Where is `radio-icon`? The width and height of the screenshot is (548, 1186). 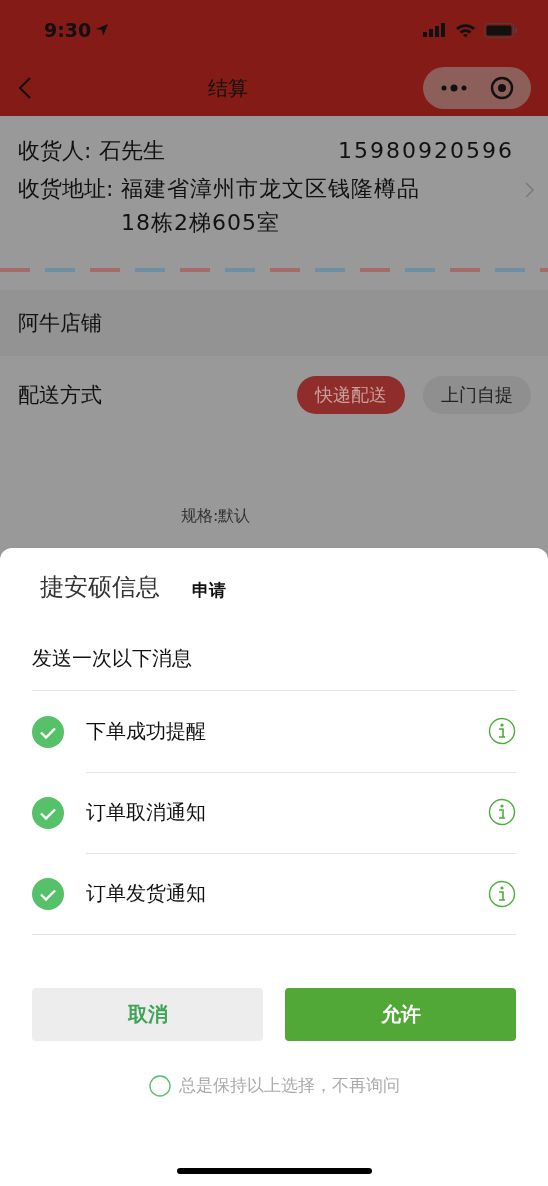
radio-icon is located at coordinates (159, 1085).